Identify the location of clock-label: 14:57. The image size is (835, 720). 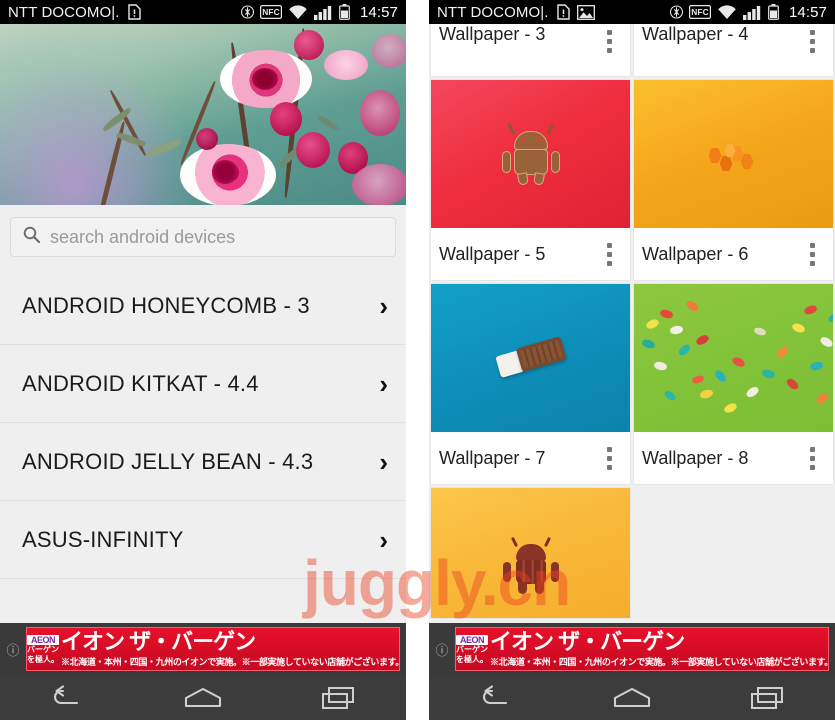
(807, 12).